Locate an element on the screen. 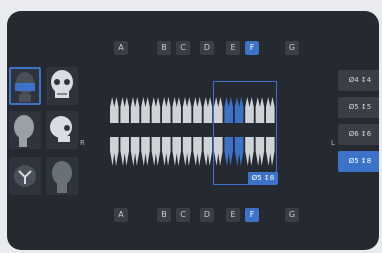 The image size is (382, 253). dental-arch is located at coordinates (192, 131).